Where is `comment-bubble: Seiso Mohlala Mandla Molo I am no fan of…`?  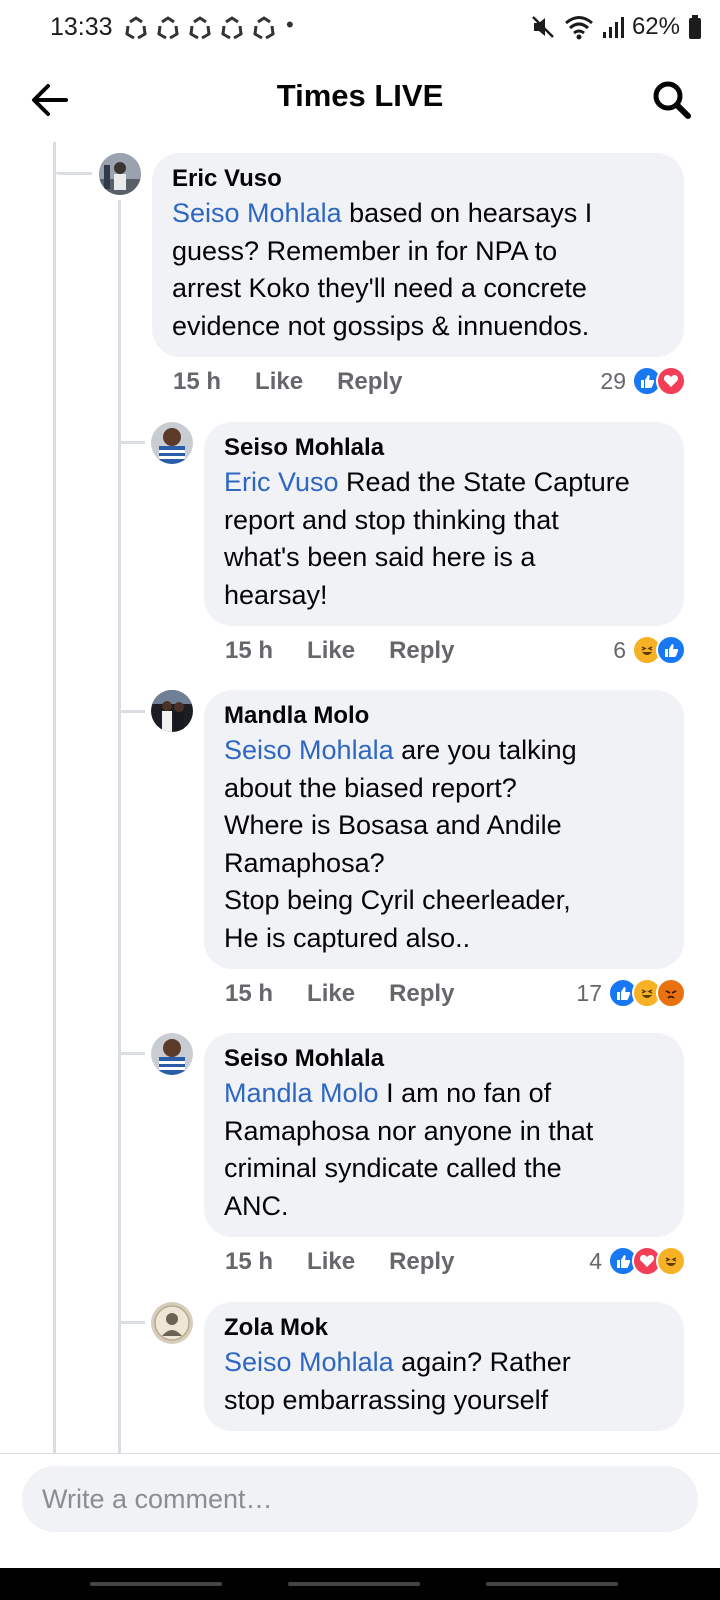
comment-bubble: Seiso Mohlala Mandla Molo I am no fan of… is located at coordinates (444, 1135).